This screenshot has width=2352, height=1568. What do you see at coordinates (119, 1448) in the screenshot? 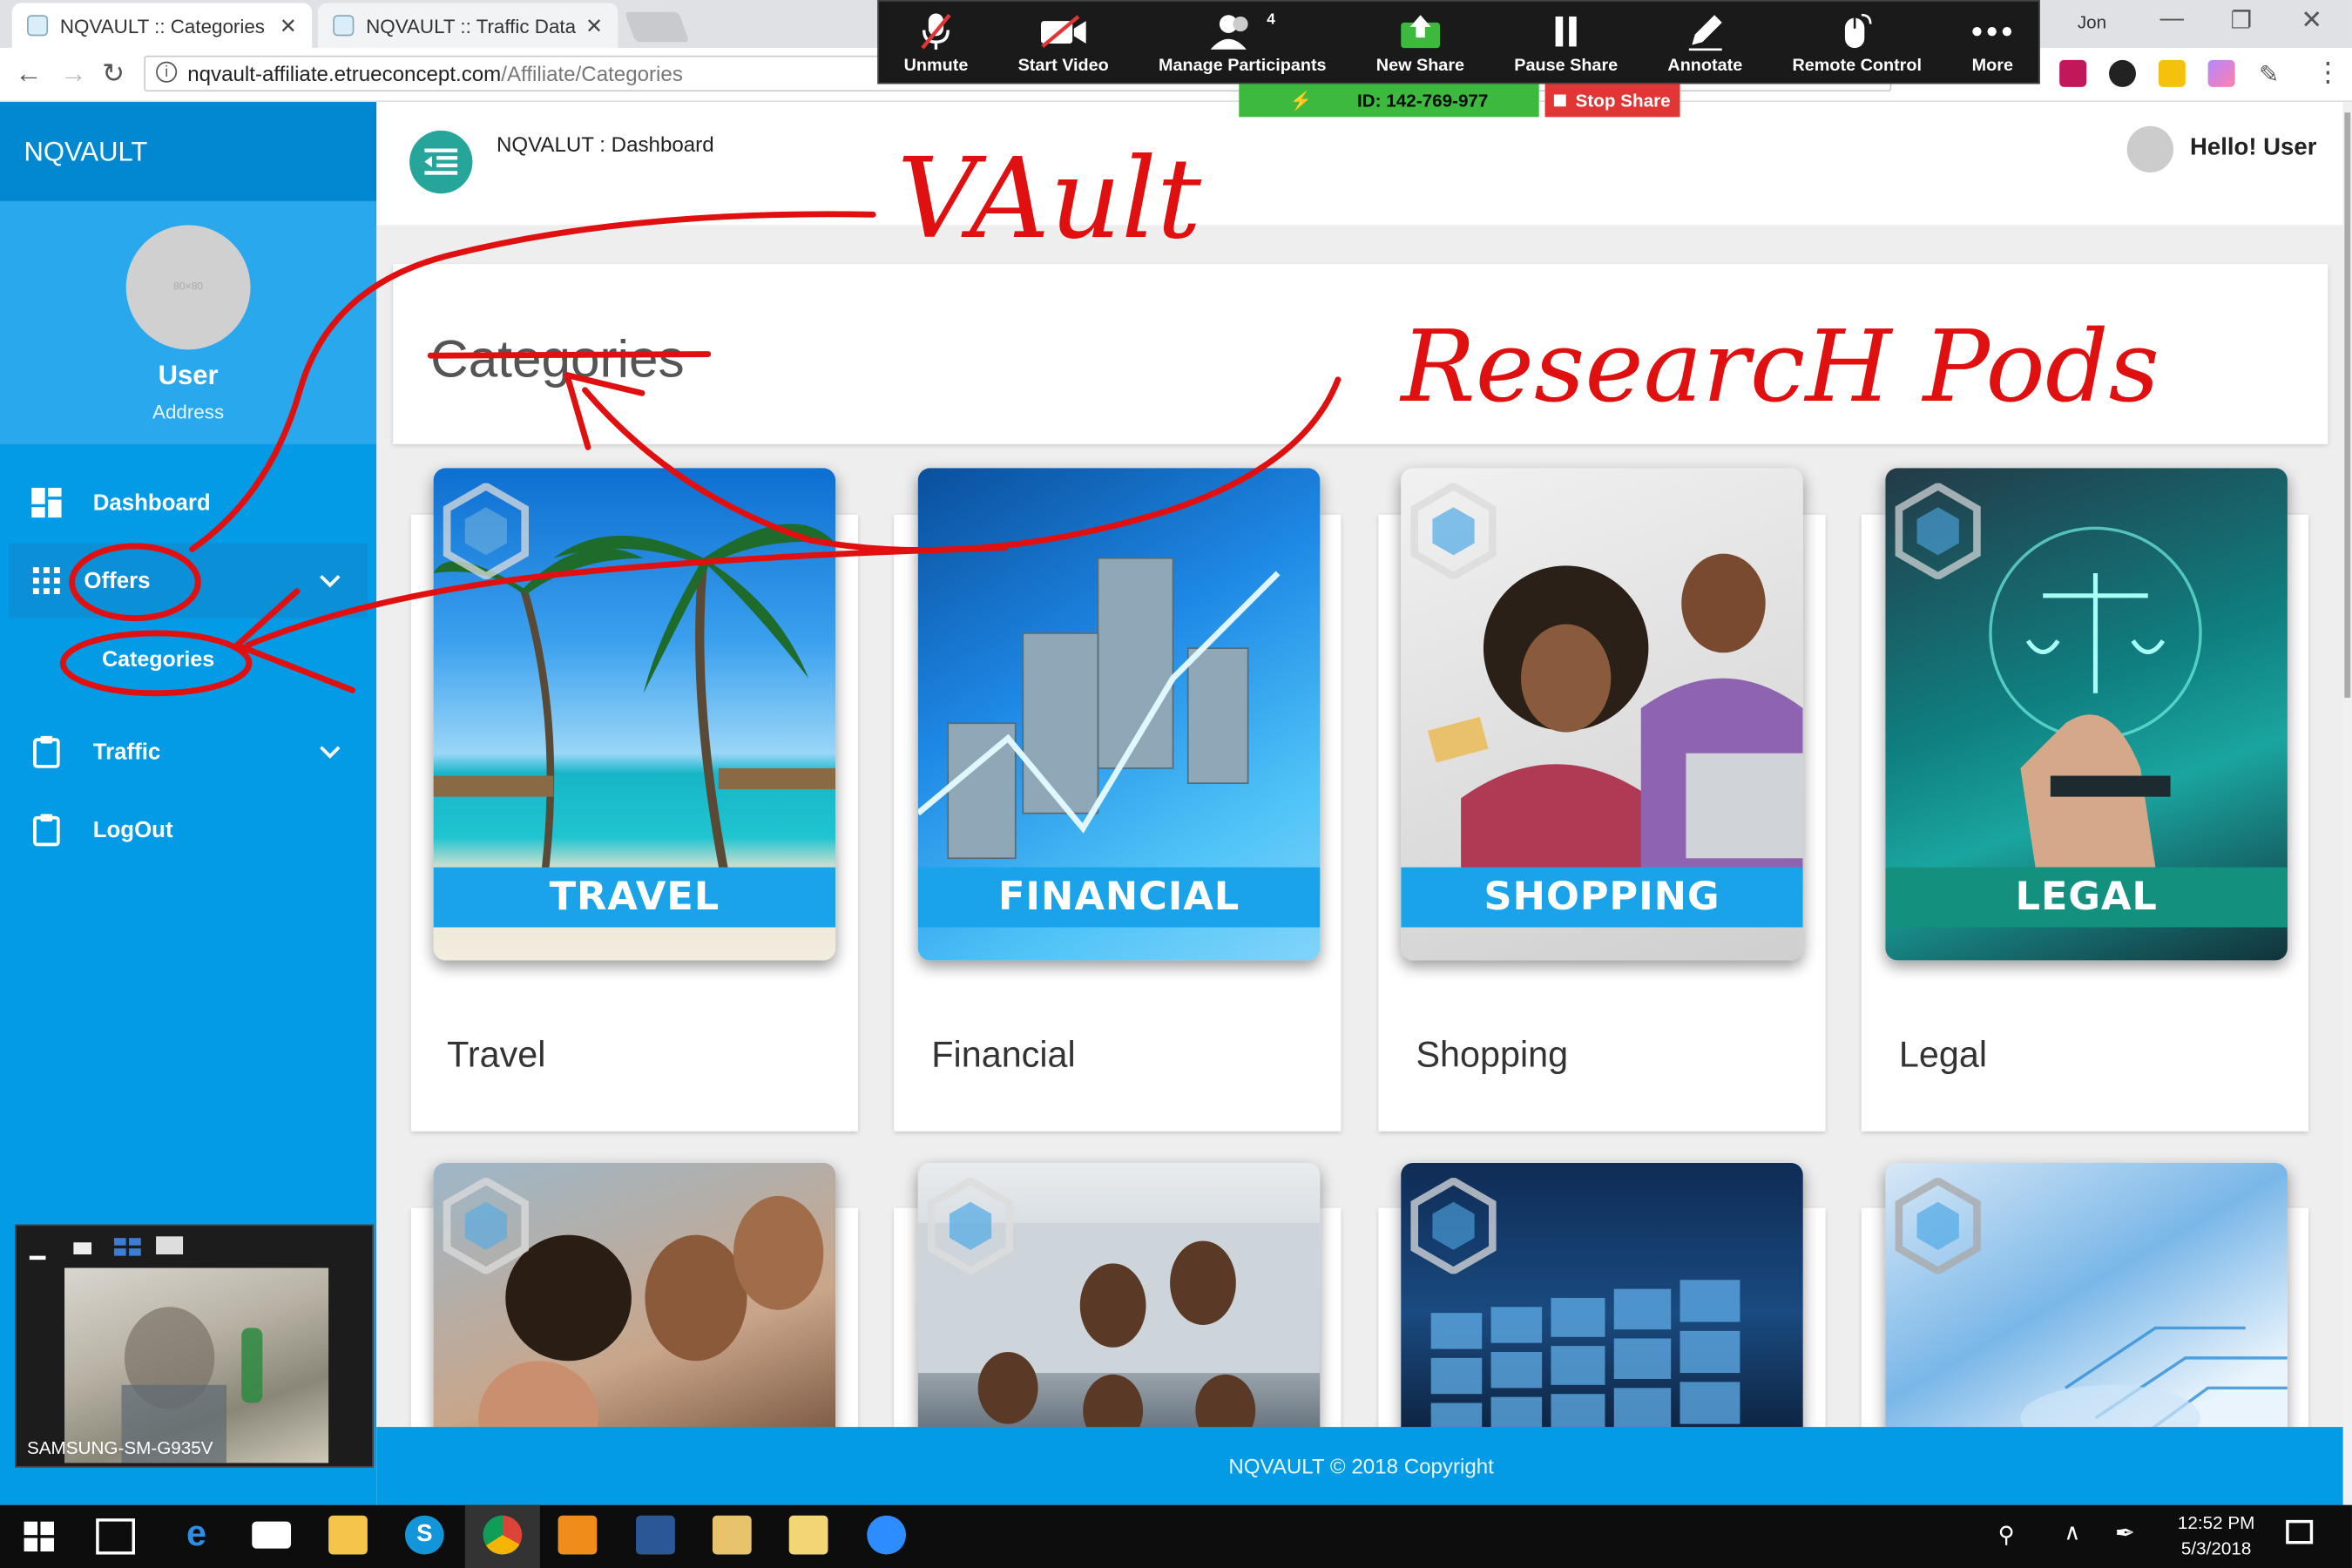
I see `camera-device-label: SAMSUNG-SM-G935V` at bounding box center [119, 1448].